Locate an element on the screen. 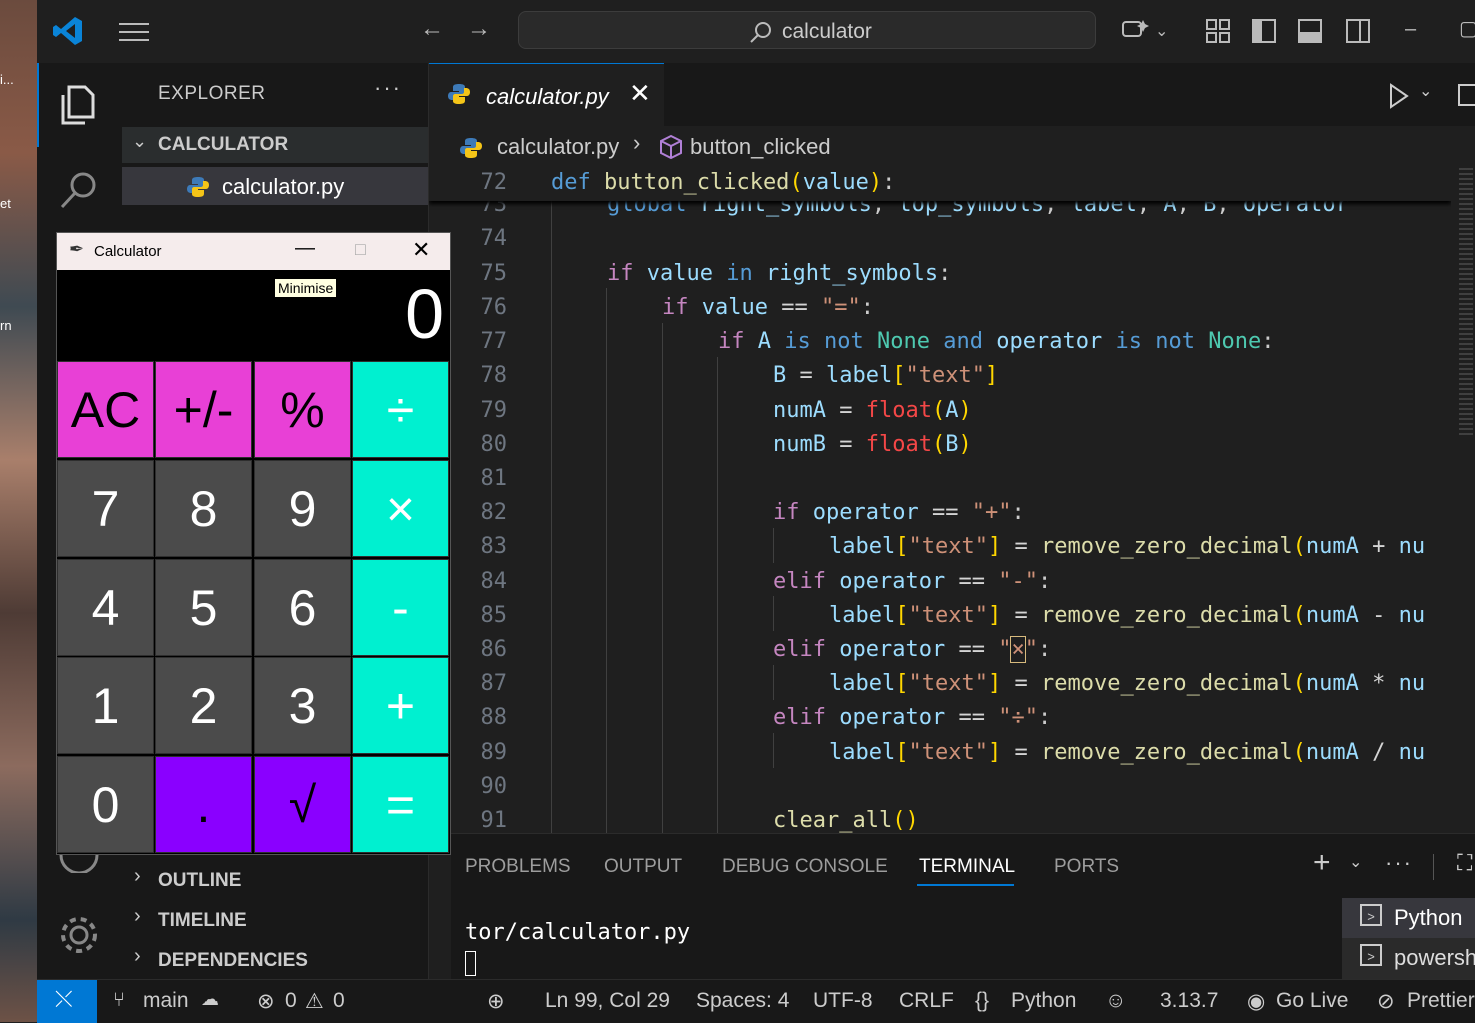 The width and height of the screenshot is (1475, 1023). code-line: elif operator == "-": is located at coordinates (912, 581).